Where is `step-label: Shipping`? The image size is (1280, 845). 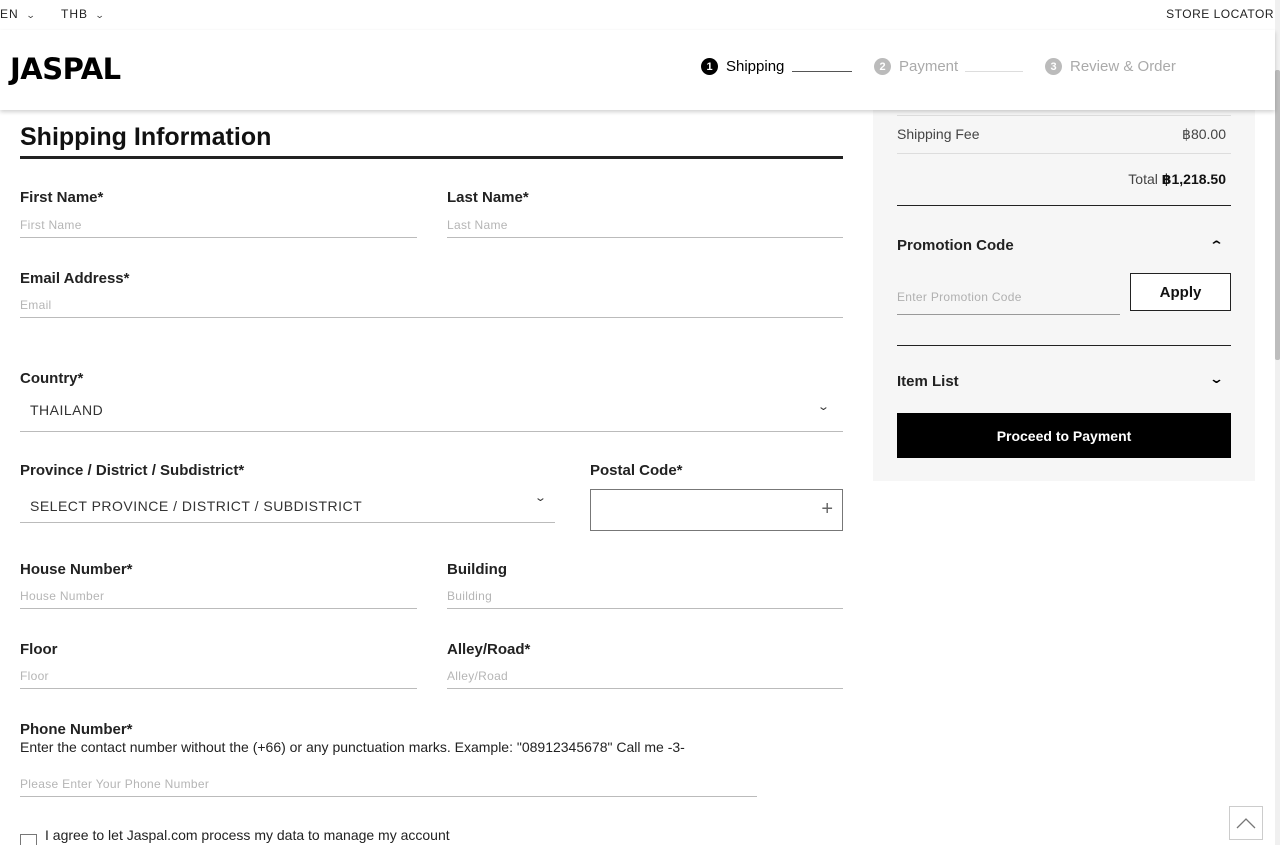
step-label: Shipping is located at coordinates (755, 66).